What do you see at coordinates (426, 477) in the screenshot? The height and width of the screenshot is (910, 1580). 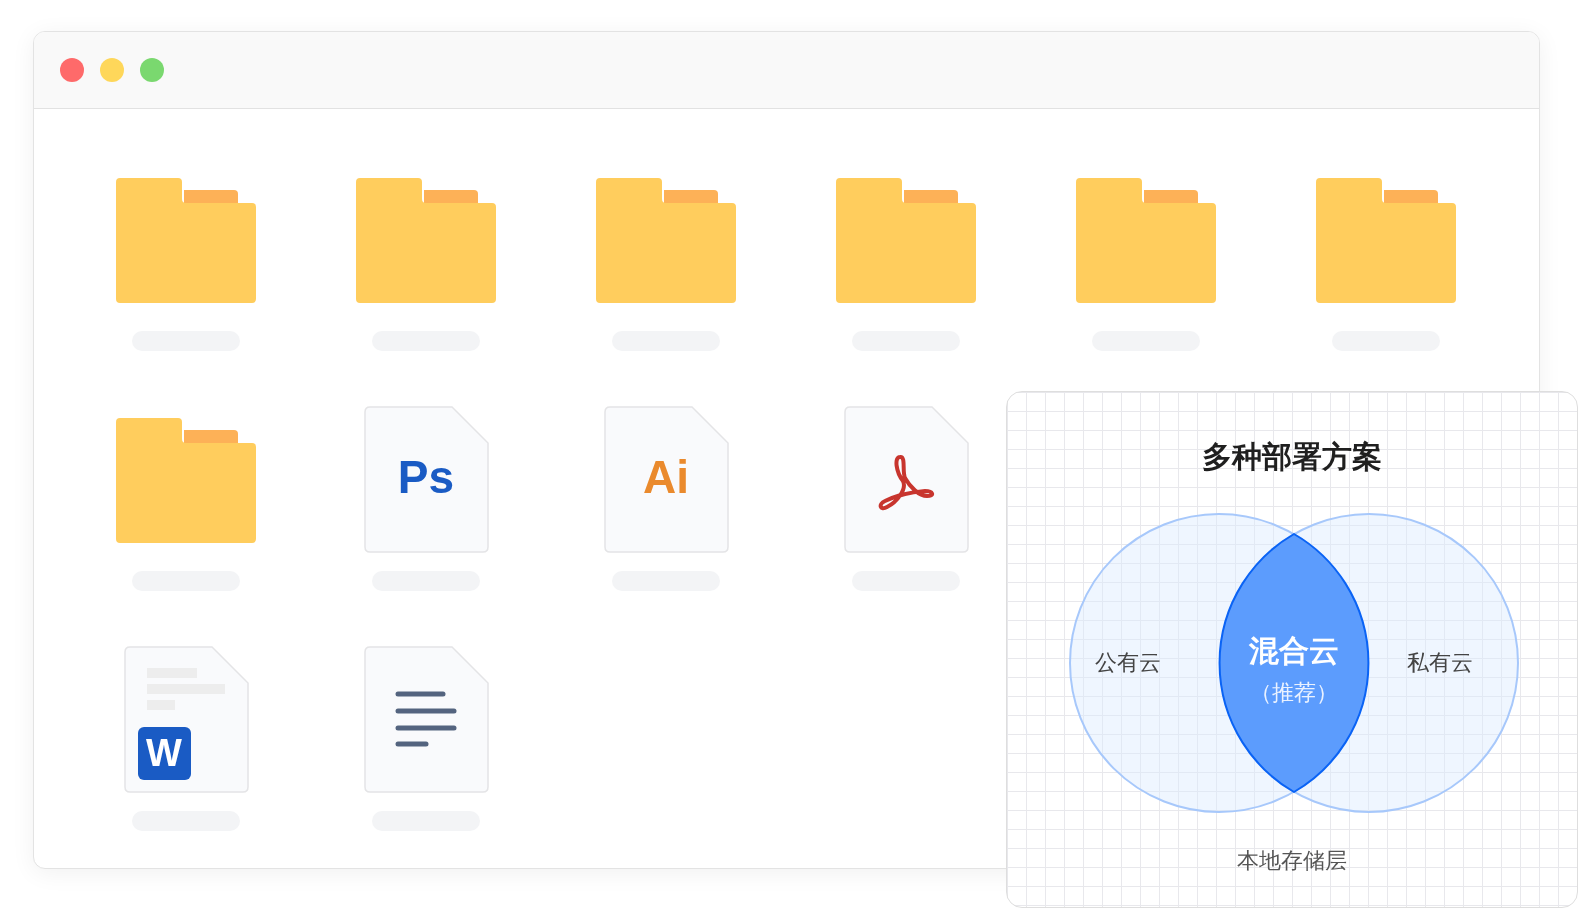 I see `ps-logo: Ps` at bounding box center [426, 477].